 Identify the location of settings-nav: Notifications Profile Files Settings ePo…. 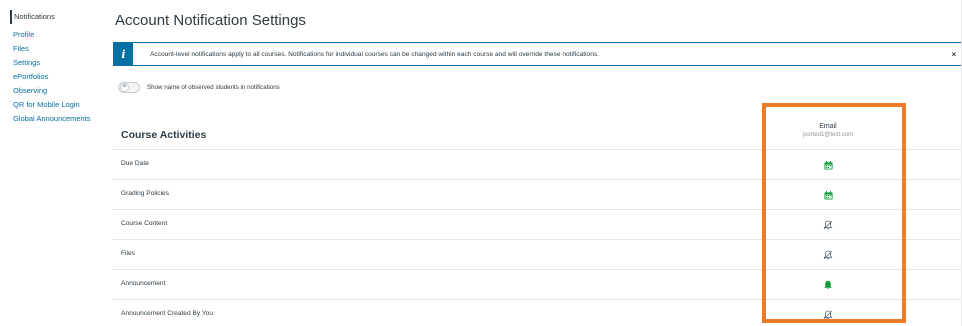
(56, 68).